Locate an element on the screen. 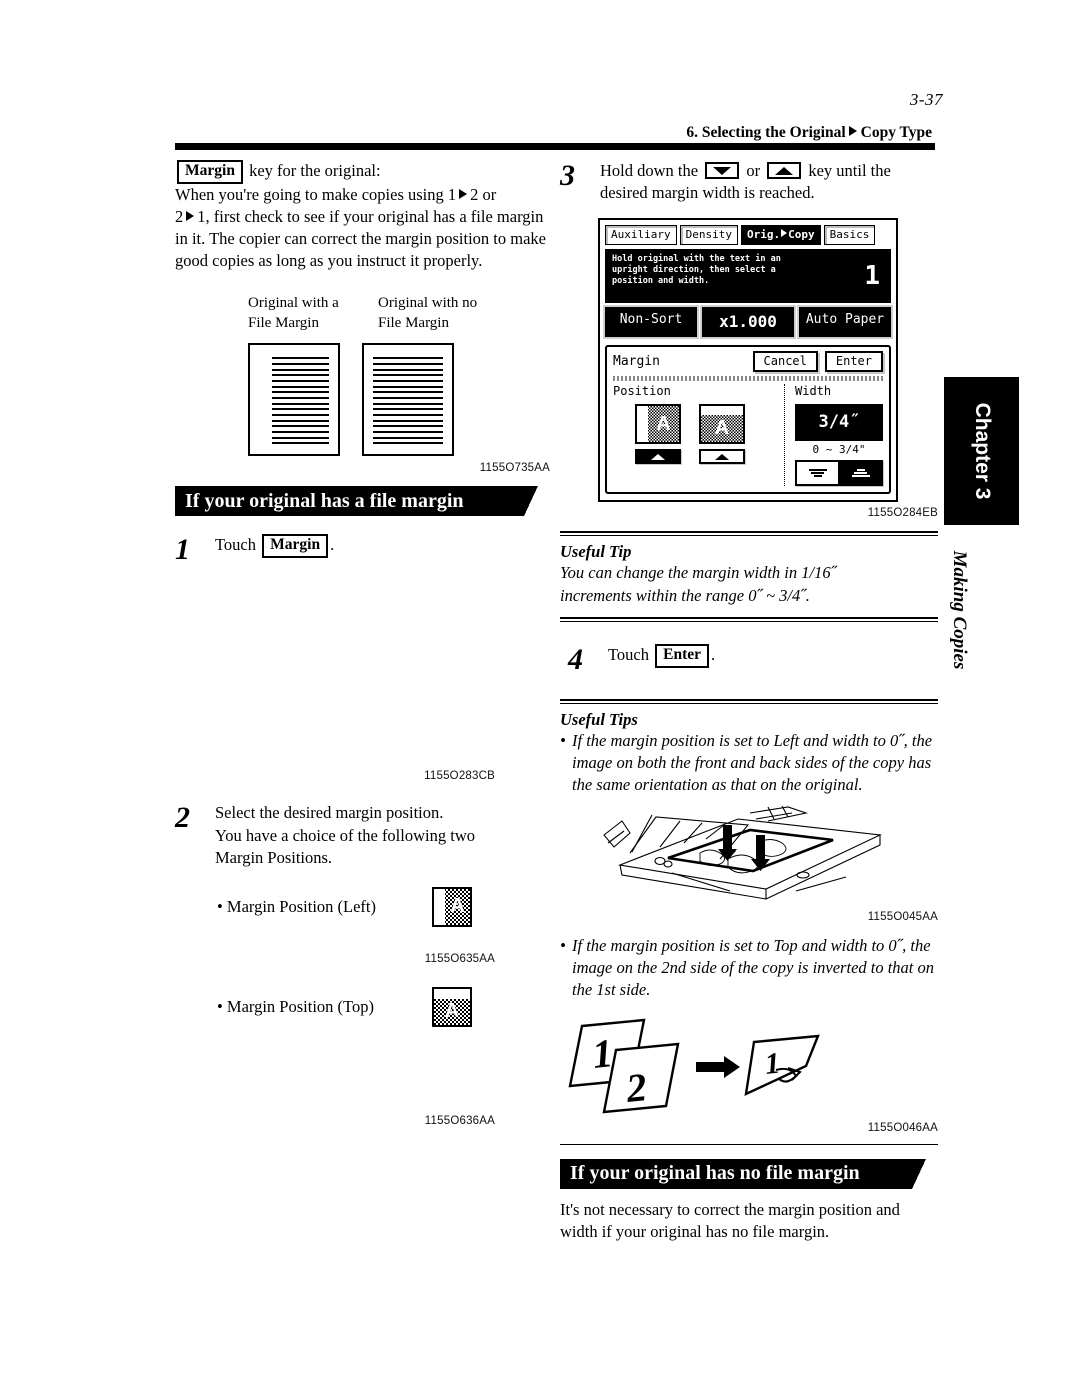 This screenshot has height=1397, width=1080. select-top-button is located at coordinates (722, 457).